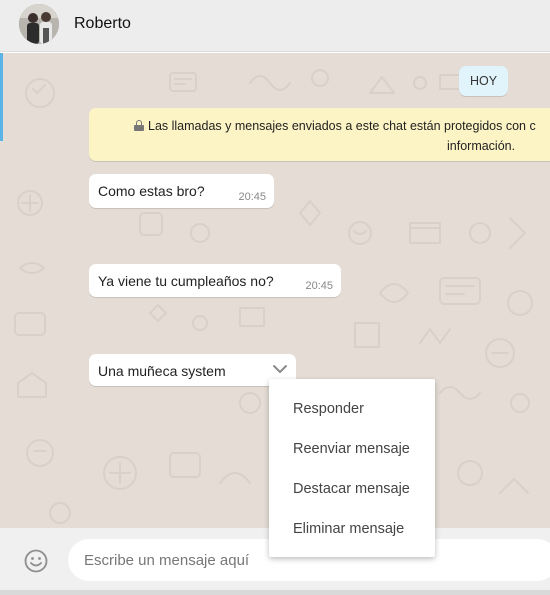 The width and height of the screenshot is (550, 595). Describe the element at coordinates (352, 449) in the screenshot. I see `menu-item-forward: Reenviar mensaje` at that location.